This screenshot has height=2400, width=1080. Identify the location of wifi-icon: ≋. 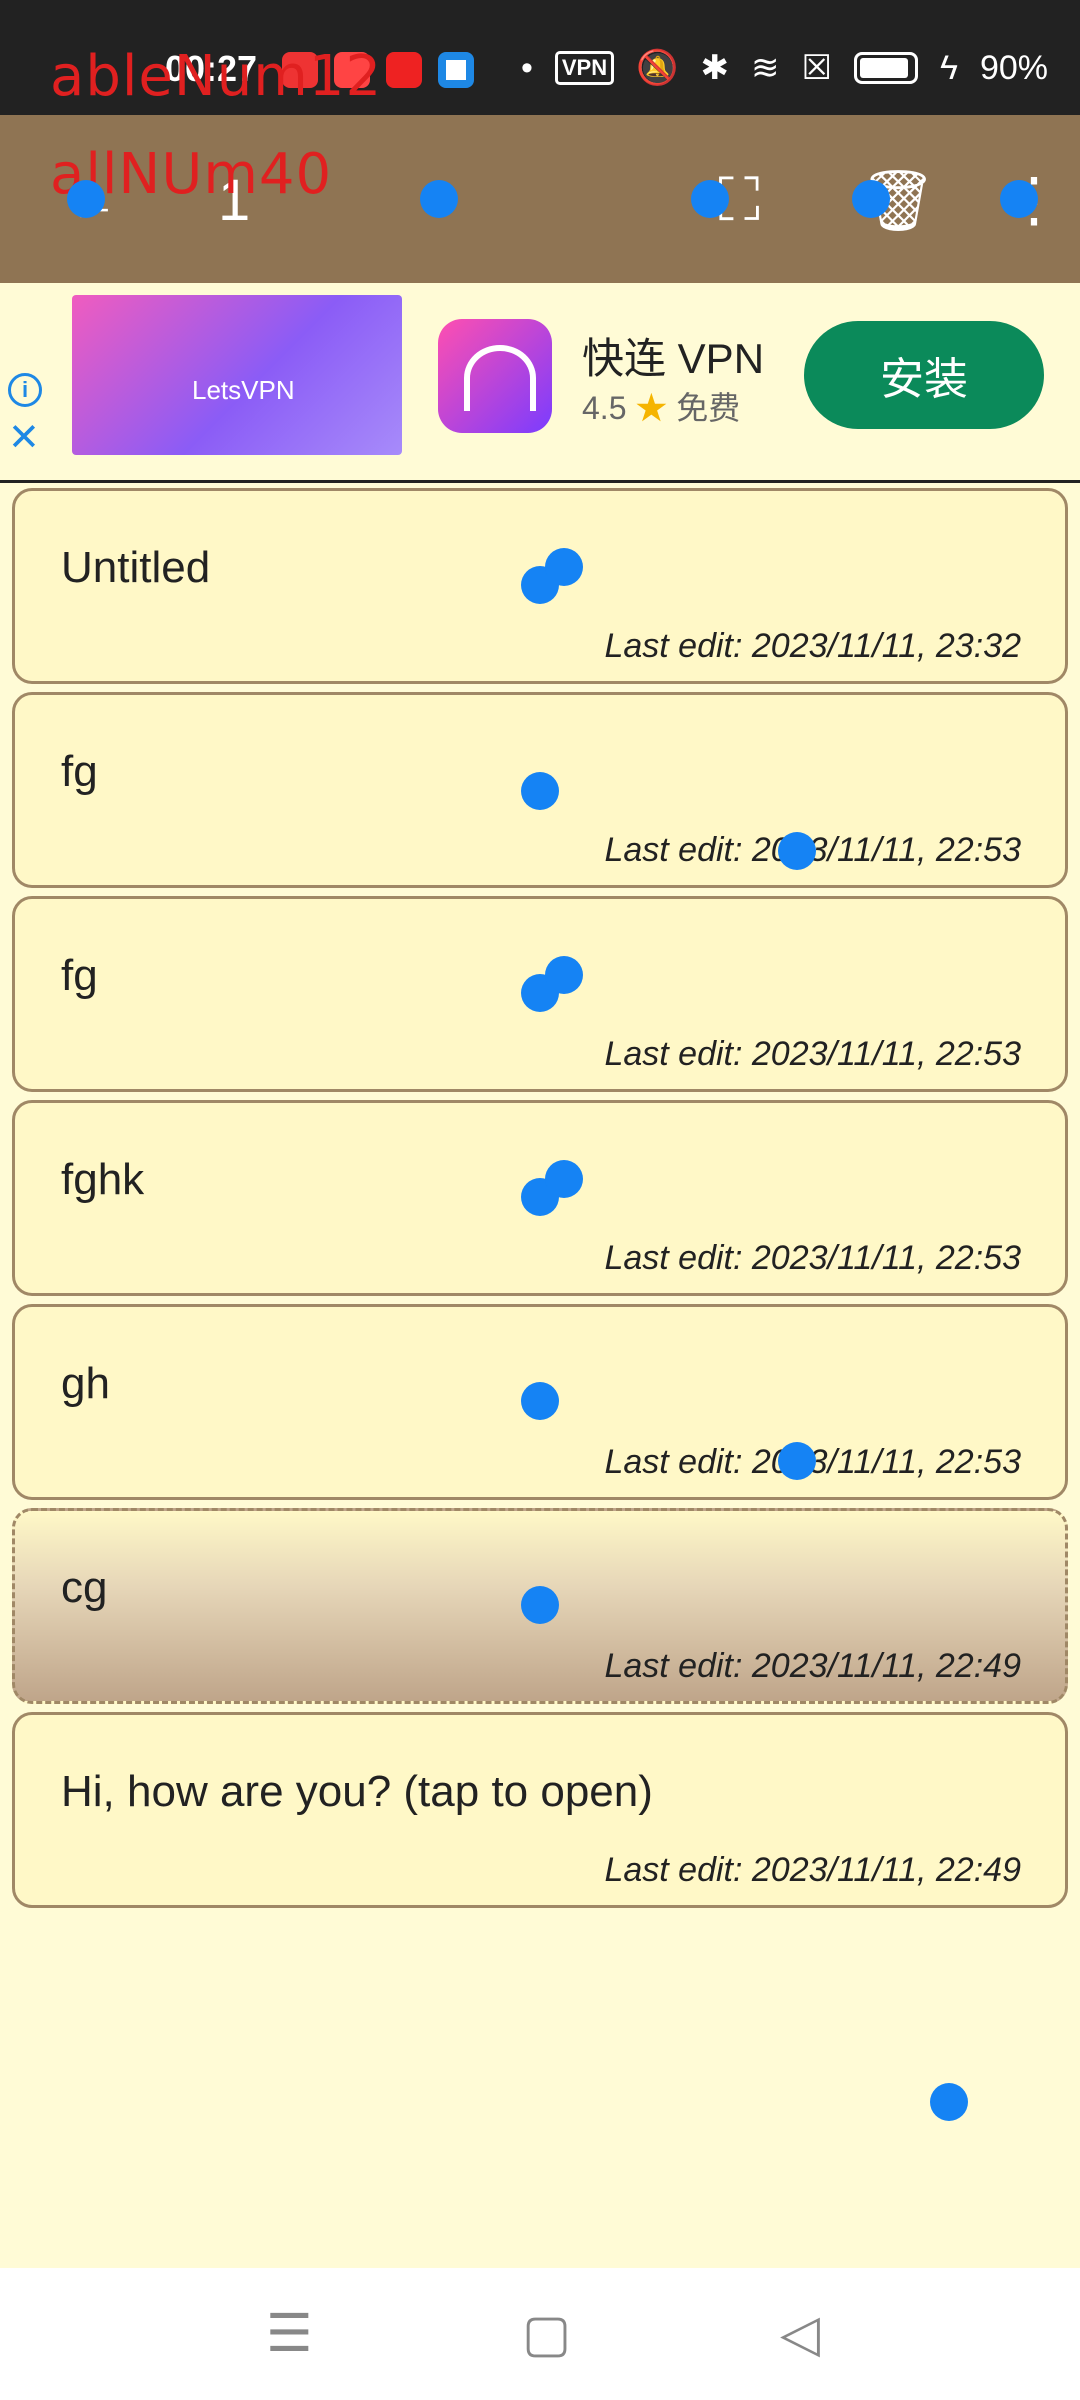
(765, 68).